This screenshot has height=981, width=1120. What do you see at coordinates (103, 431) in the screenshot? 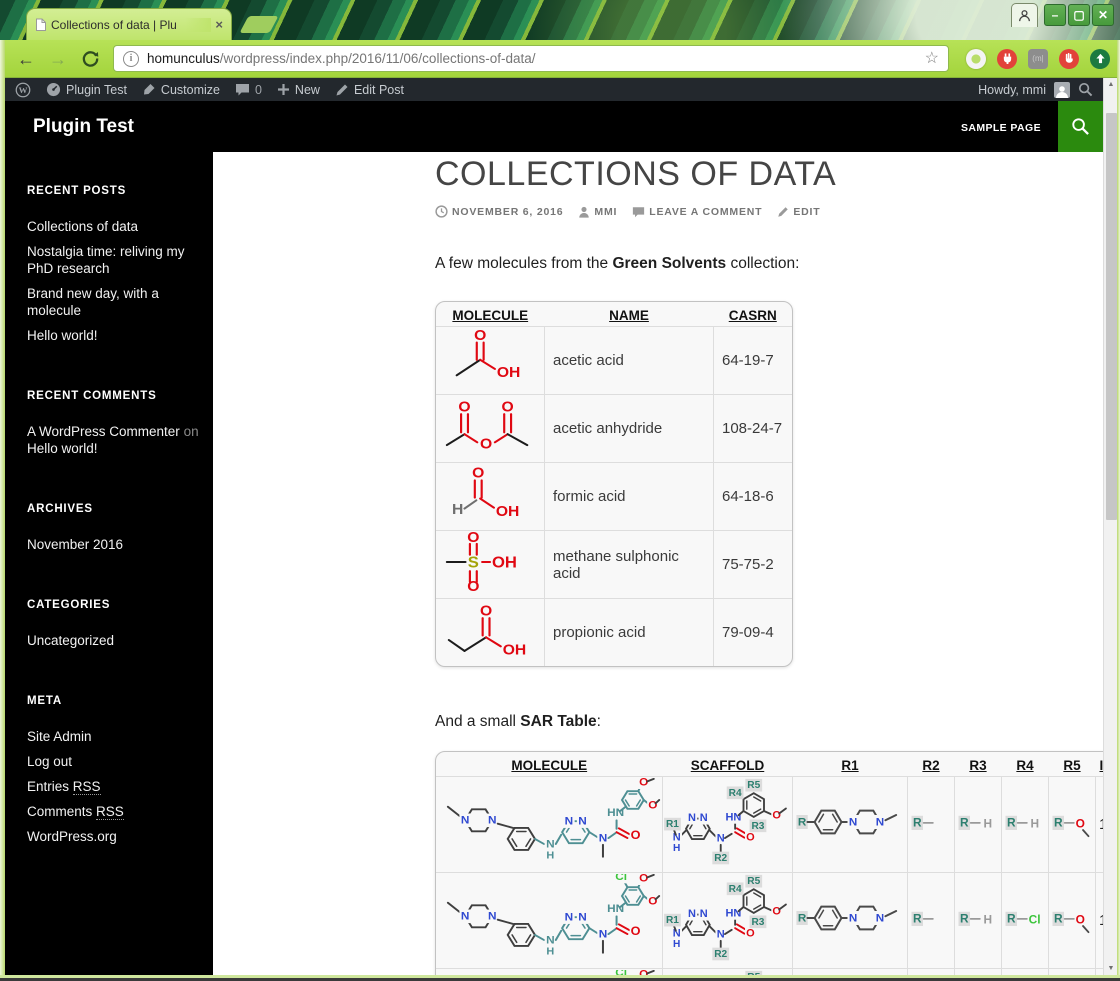
I see `comment-author-link: A WordPress Commenter` at bounding box center [103, 431].